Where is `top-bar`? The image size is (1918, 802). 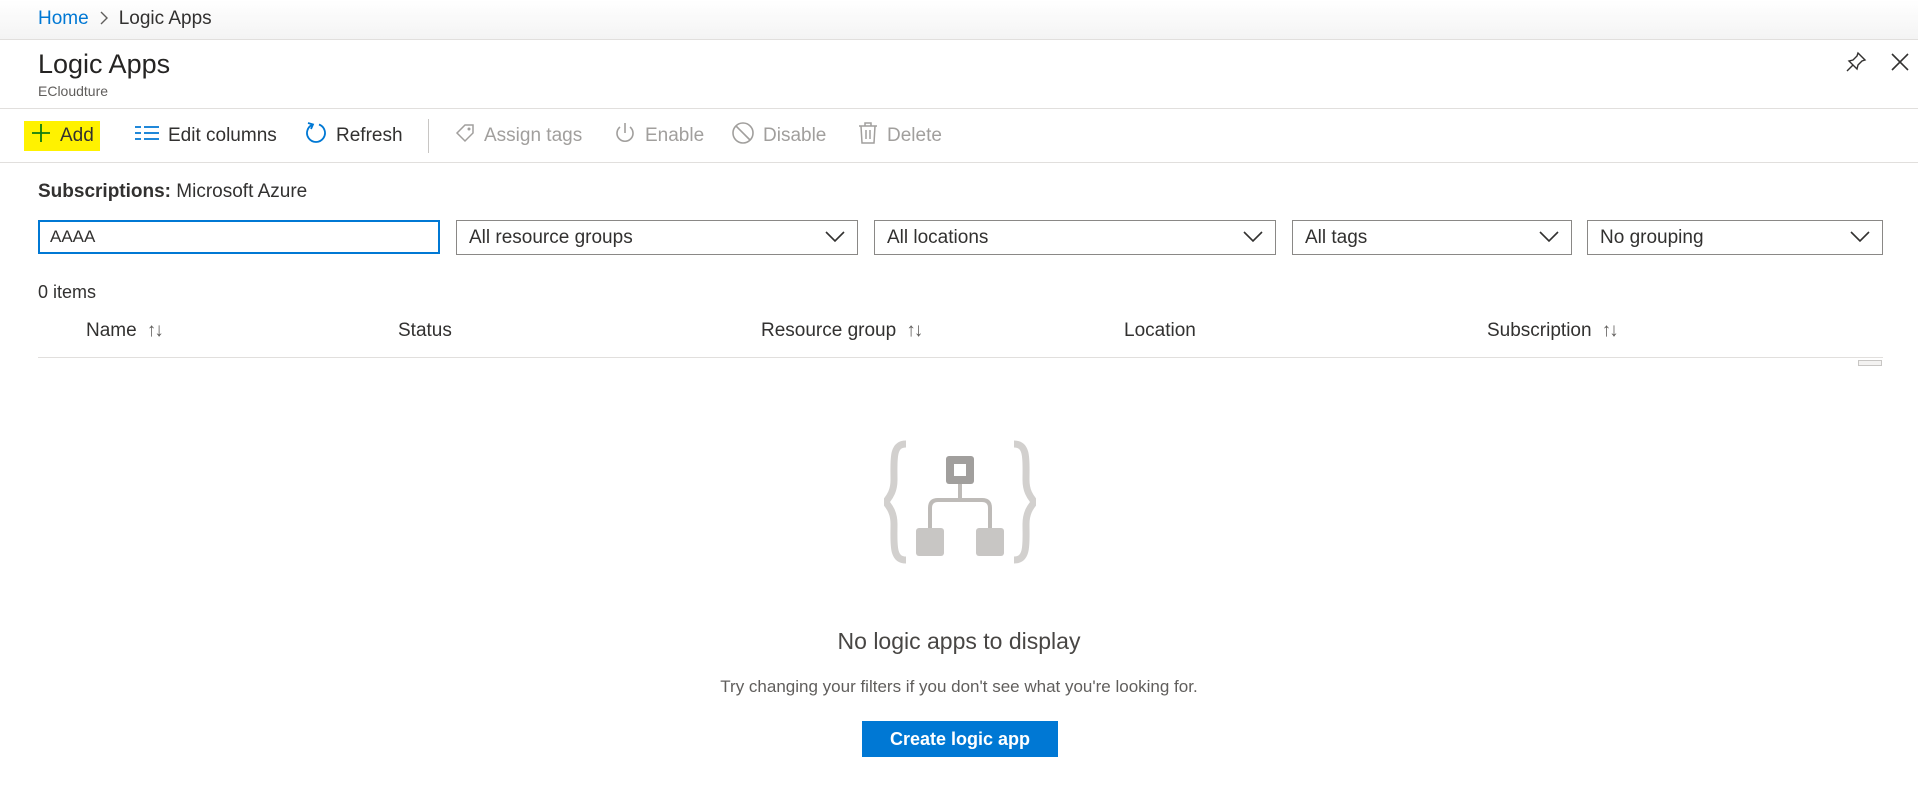 top-bar is located at coordinates (959, 20).